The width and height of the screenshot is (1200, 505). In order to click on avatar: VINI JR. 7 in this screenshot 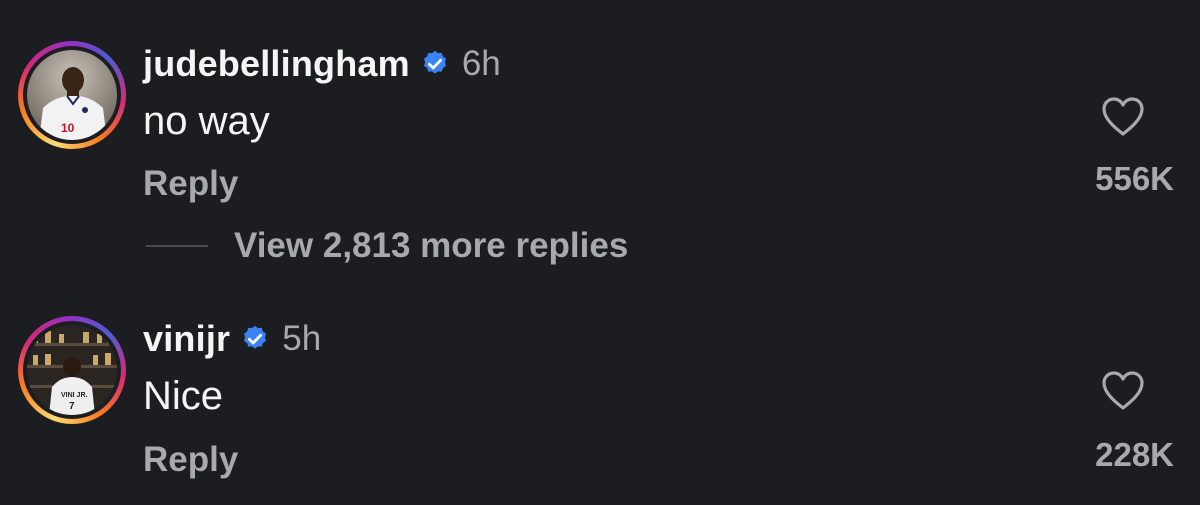, I will do `click(72, 370)`.